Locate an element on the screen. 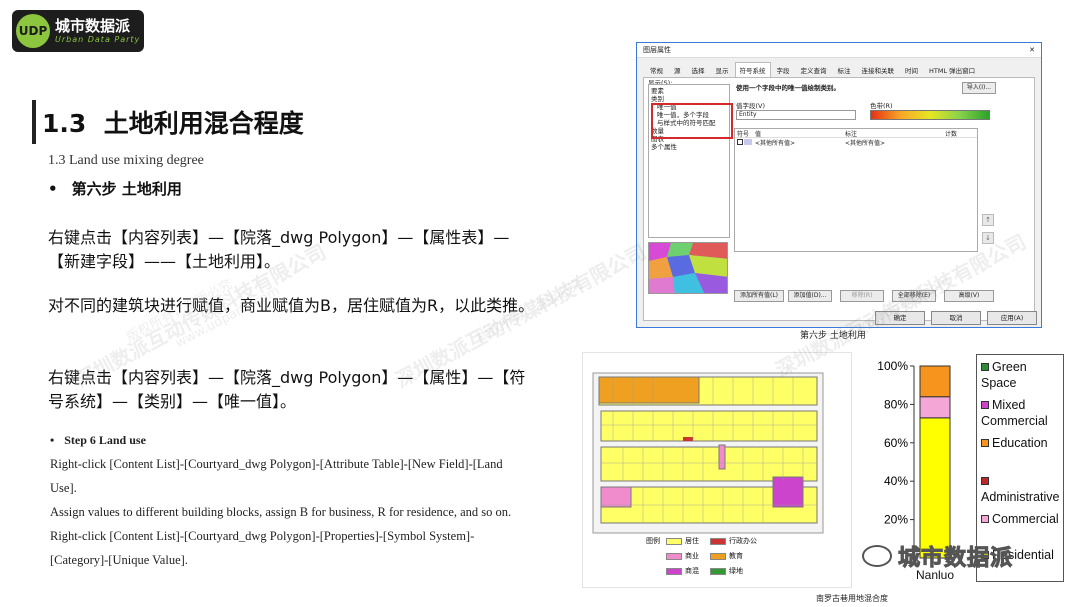 This screenshot has width=1080, height=607. row-symbol is located at coordinates (745, 142).